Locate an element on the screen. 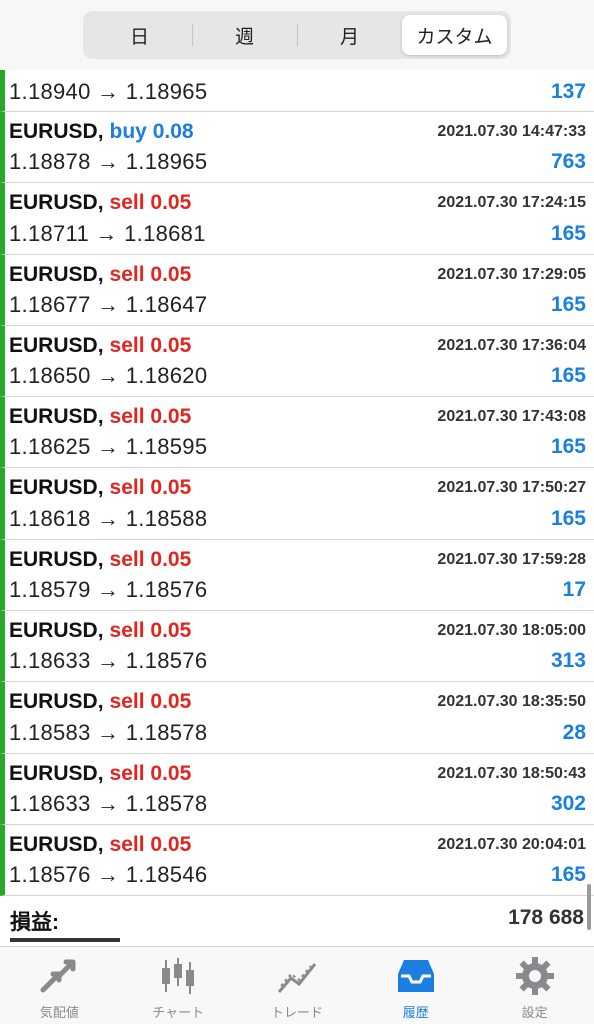 The image size is (594, 1024). trade-price-line: 1.18583 → 1.18578 28 is located at coordinates (297, 733).